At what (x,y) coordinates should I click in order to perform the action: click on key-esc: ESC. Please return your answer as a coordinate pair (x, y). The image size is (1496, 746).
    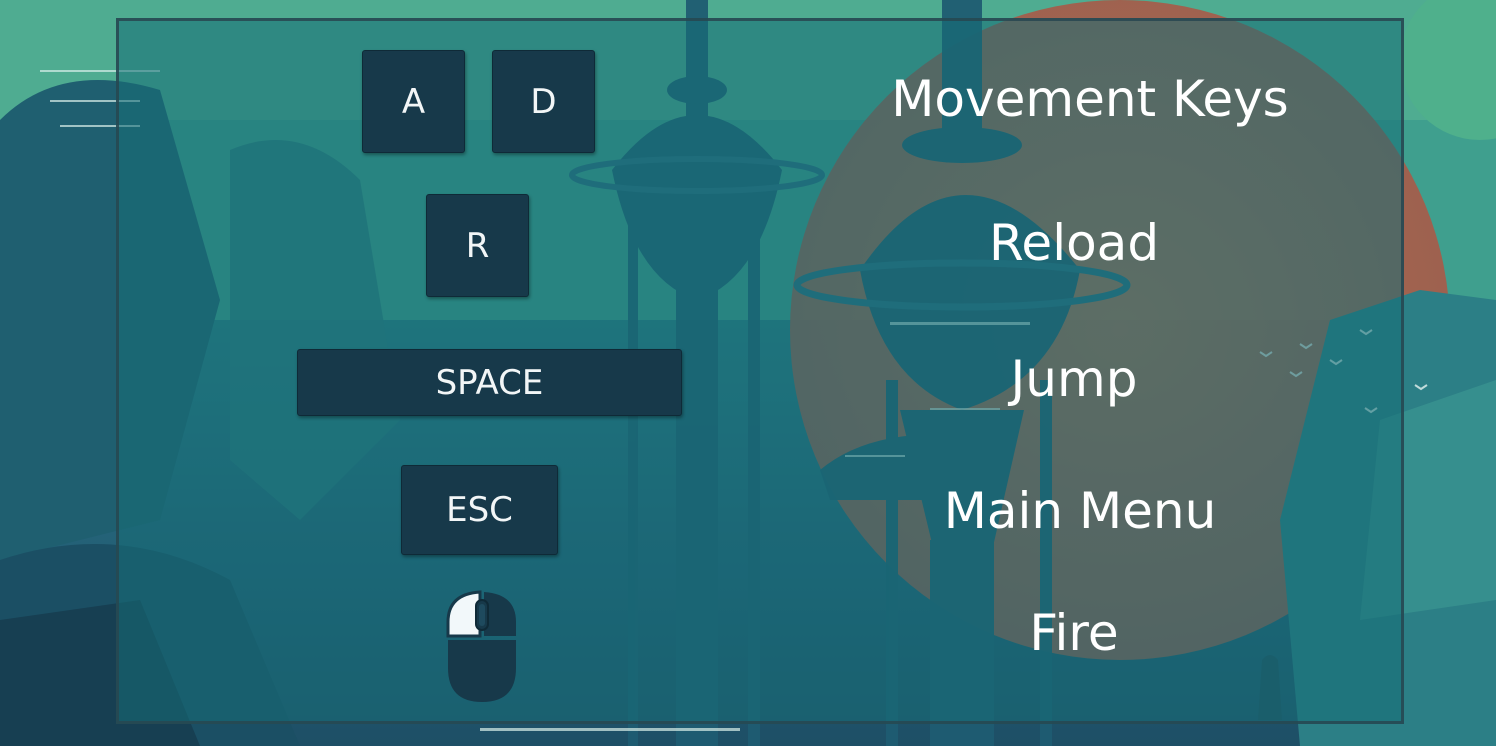
    Looking at the image, I should click on (479, 510).